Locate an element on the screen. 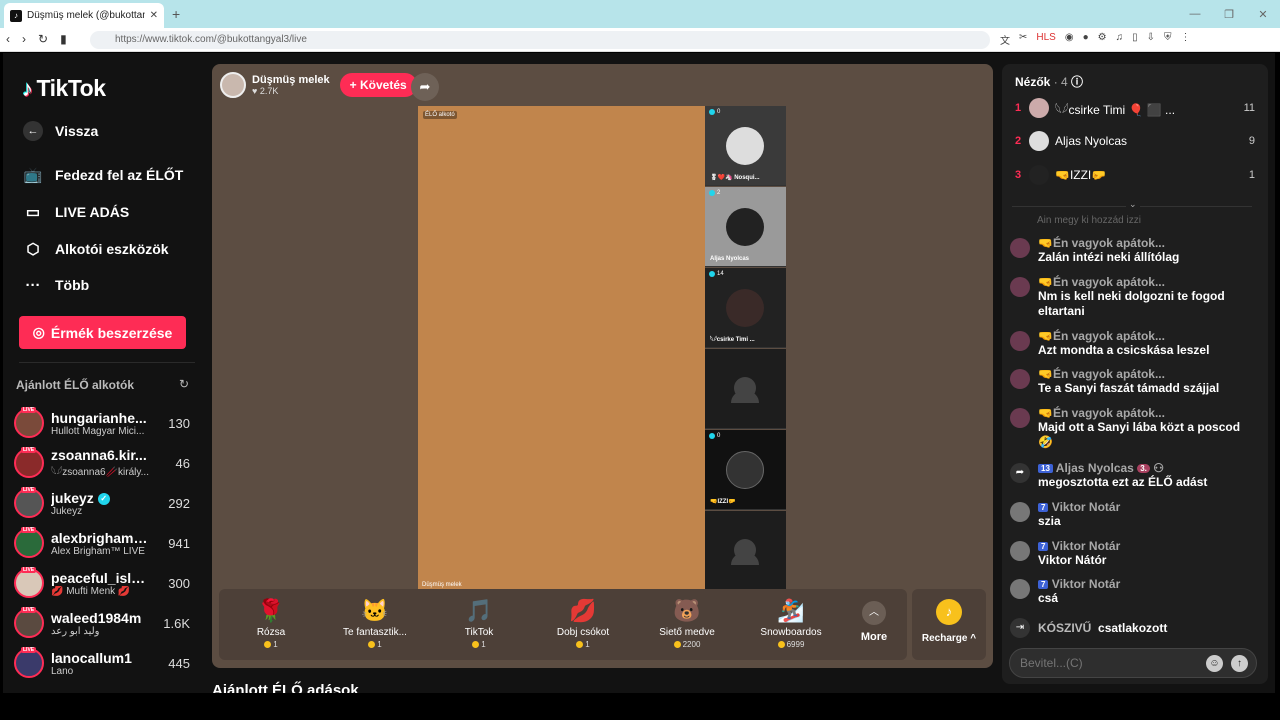 This screenshot has height=720, width=1280. sidebar-item-explore-live: 📺 Fedezd fel az ÉLŐT is located at coordinates (103, 175).